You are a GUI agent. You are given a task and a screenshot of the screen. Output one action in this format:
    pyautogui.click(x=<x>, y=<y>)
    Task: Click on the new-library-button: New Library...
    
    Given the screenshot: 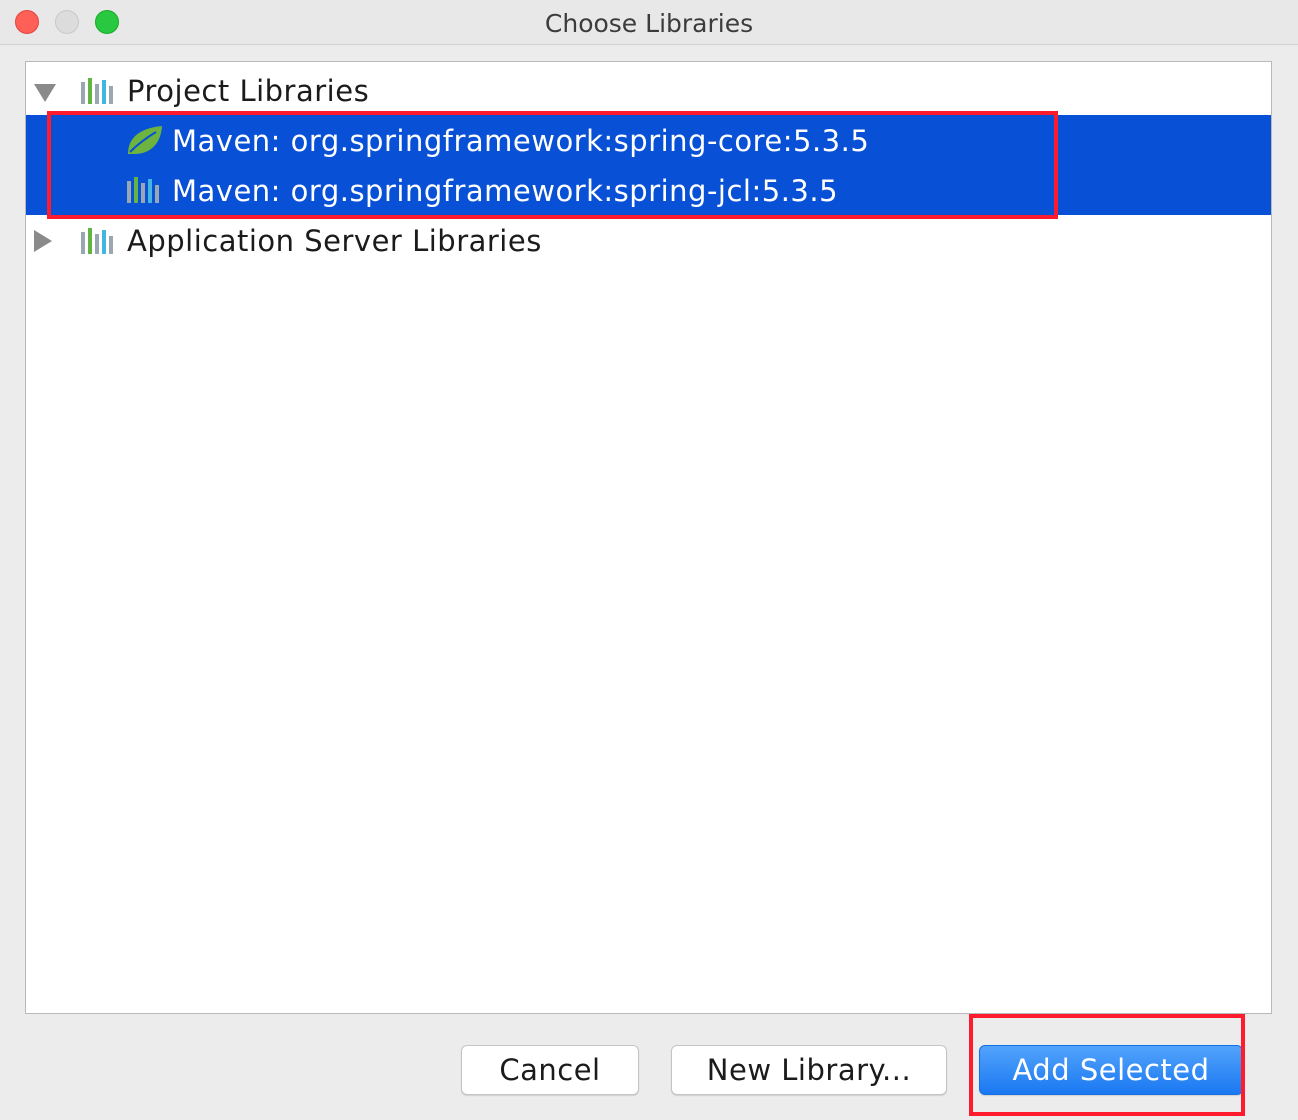 What is the action you would take?
    pyautogui.click(x=809, y=1070)
    